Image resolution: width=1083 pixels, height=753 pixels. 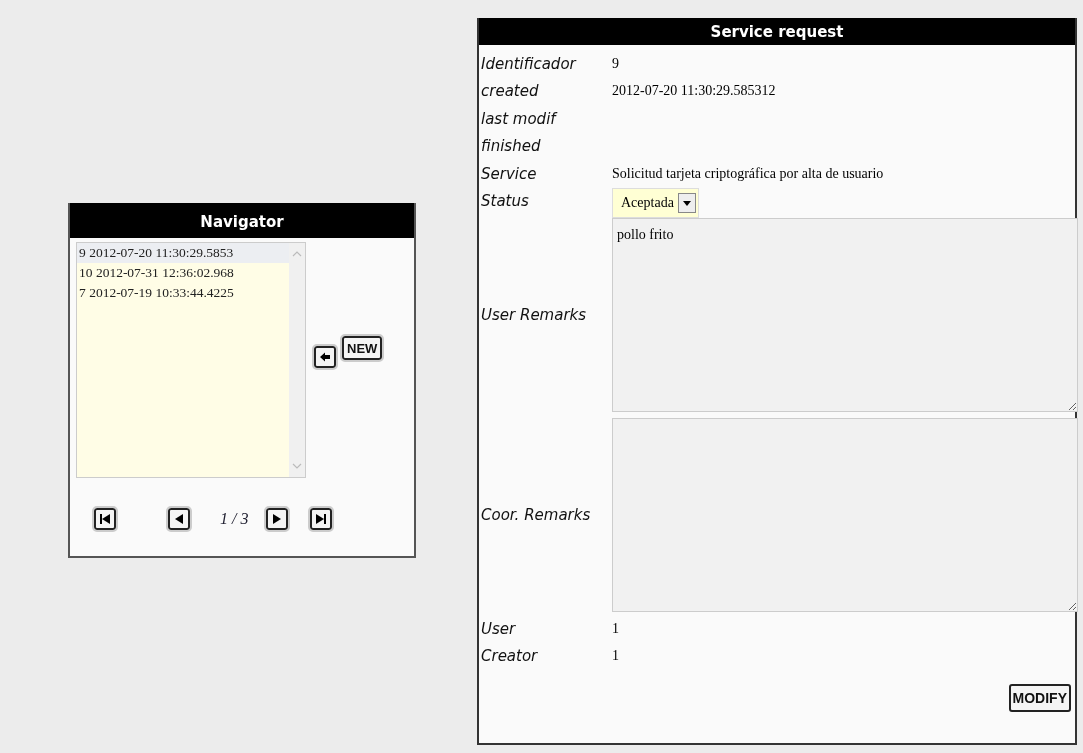 What do you see at coordinates (183, 273) in the screenshot?
I see `list-item: 10 2012-07-31 12:36:02.968` at bounding box center [183, 273].